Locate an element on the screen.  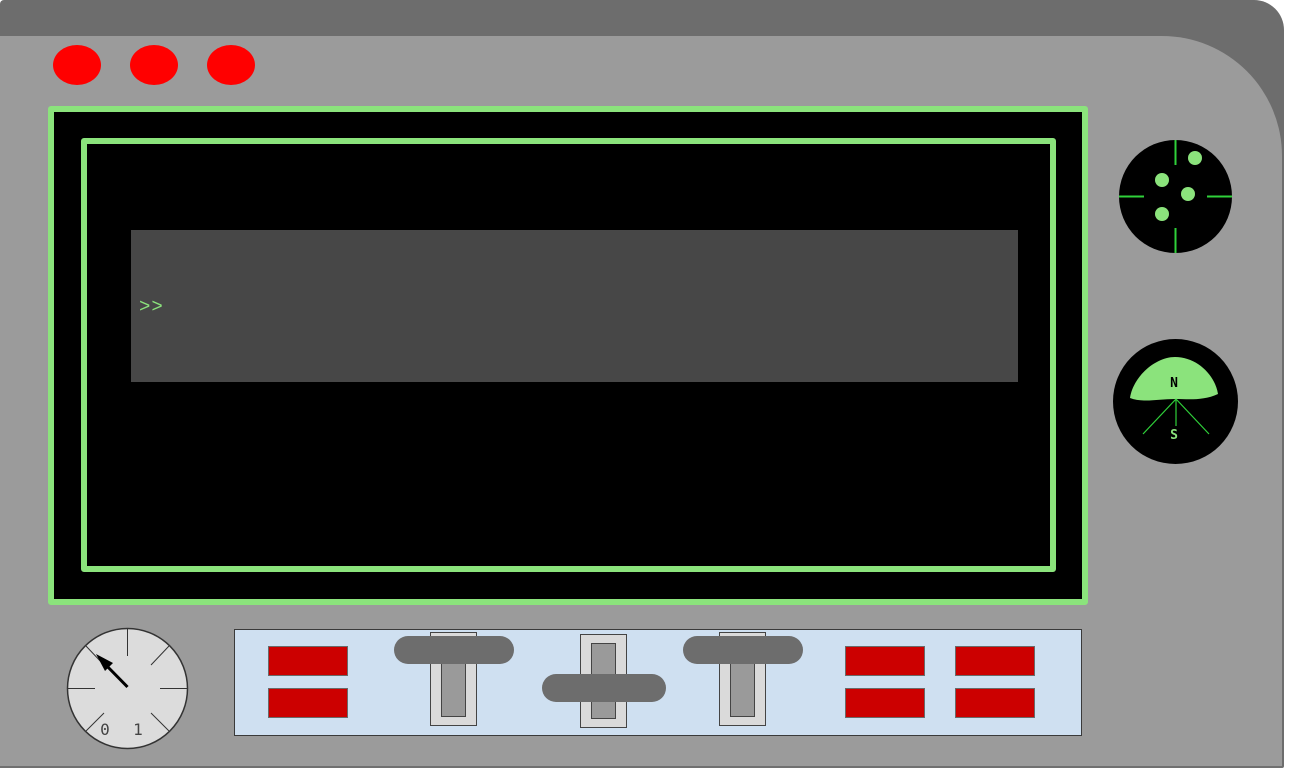
radar-icon is located at coordinates (1175, 196).